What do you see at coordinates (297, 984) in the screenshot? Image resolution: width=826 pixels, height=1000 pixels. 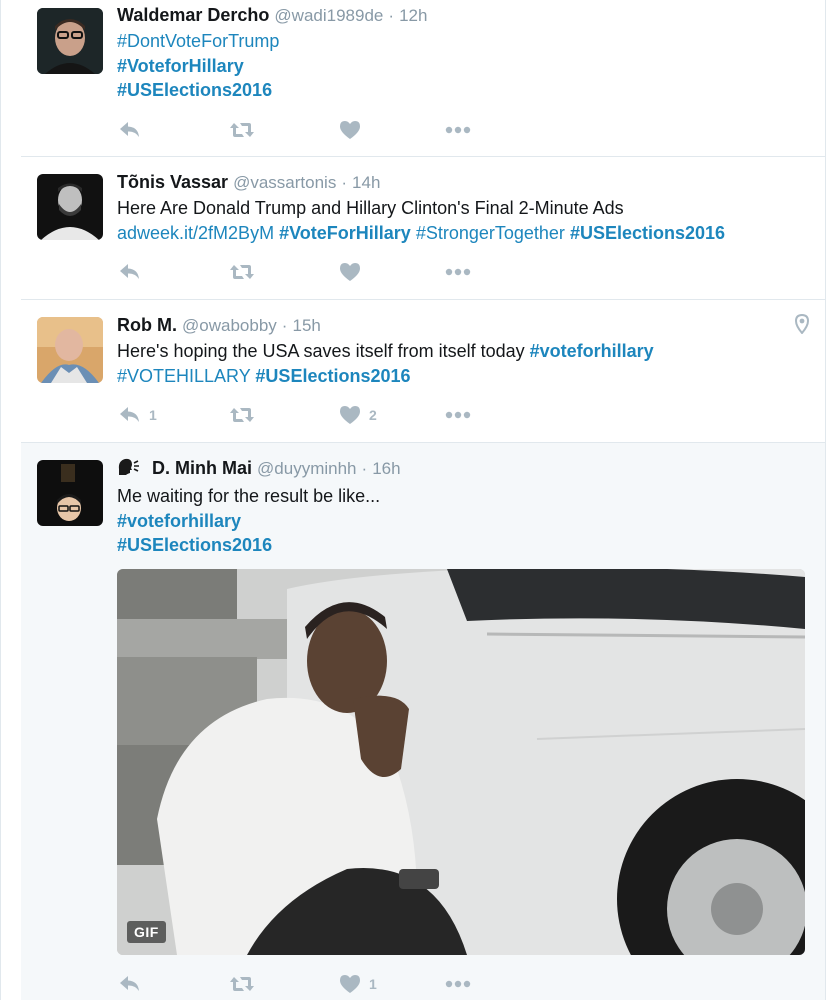 I see `tweet-actions: 1` at bounding box center [297, 984].